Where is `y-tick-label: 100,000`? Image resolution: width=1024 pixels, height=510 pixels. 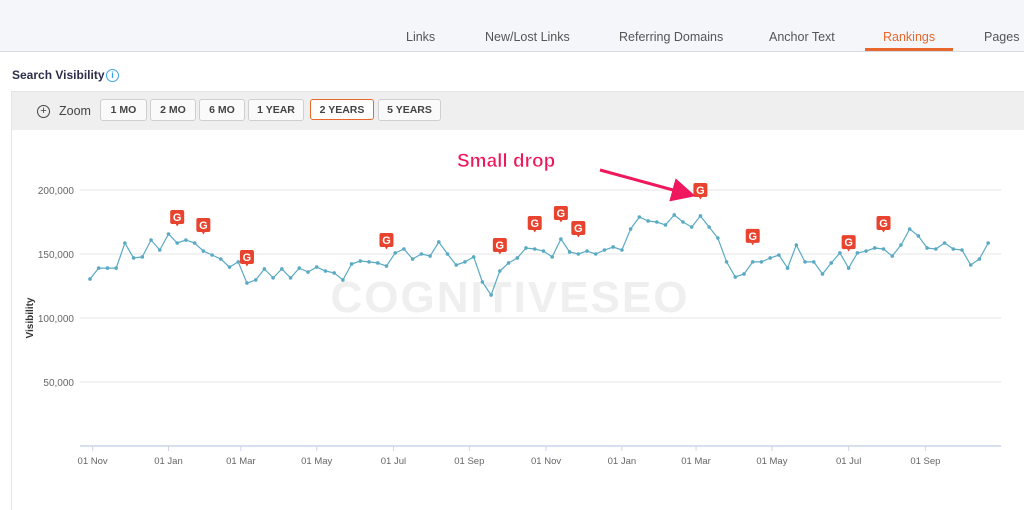 y-tick-label: 100,000 is located at coordinates (56, 319).